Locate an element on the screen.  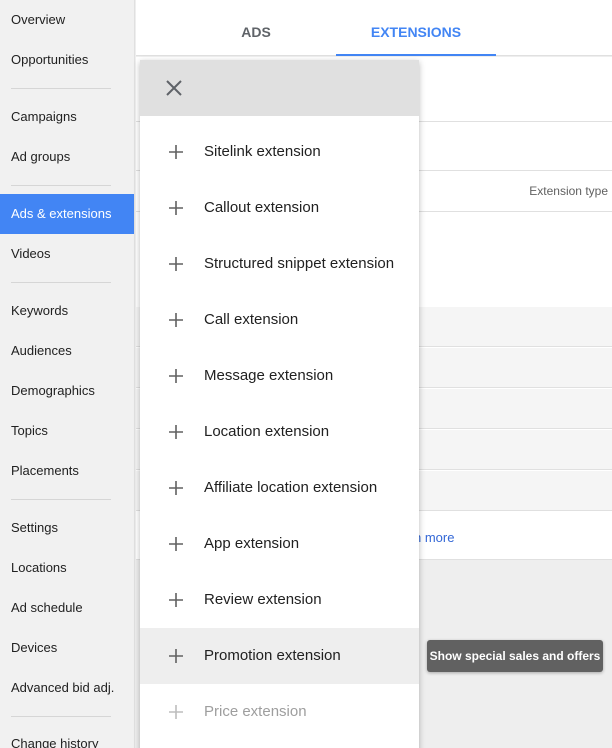
sidebar-item-topics: Topics is located at coordinates (67, 431).